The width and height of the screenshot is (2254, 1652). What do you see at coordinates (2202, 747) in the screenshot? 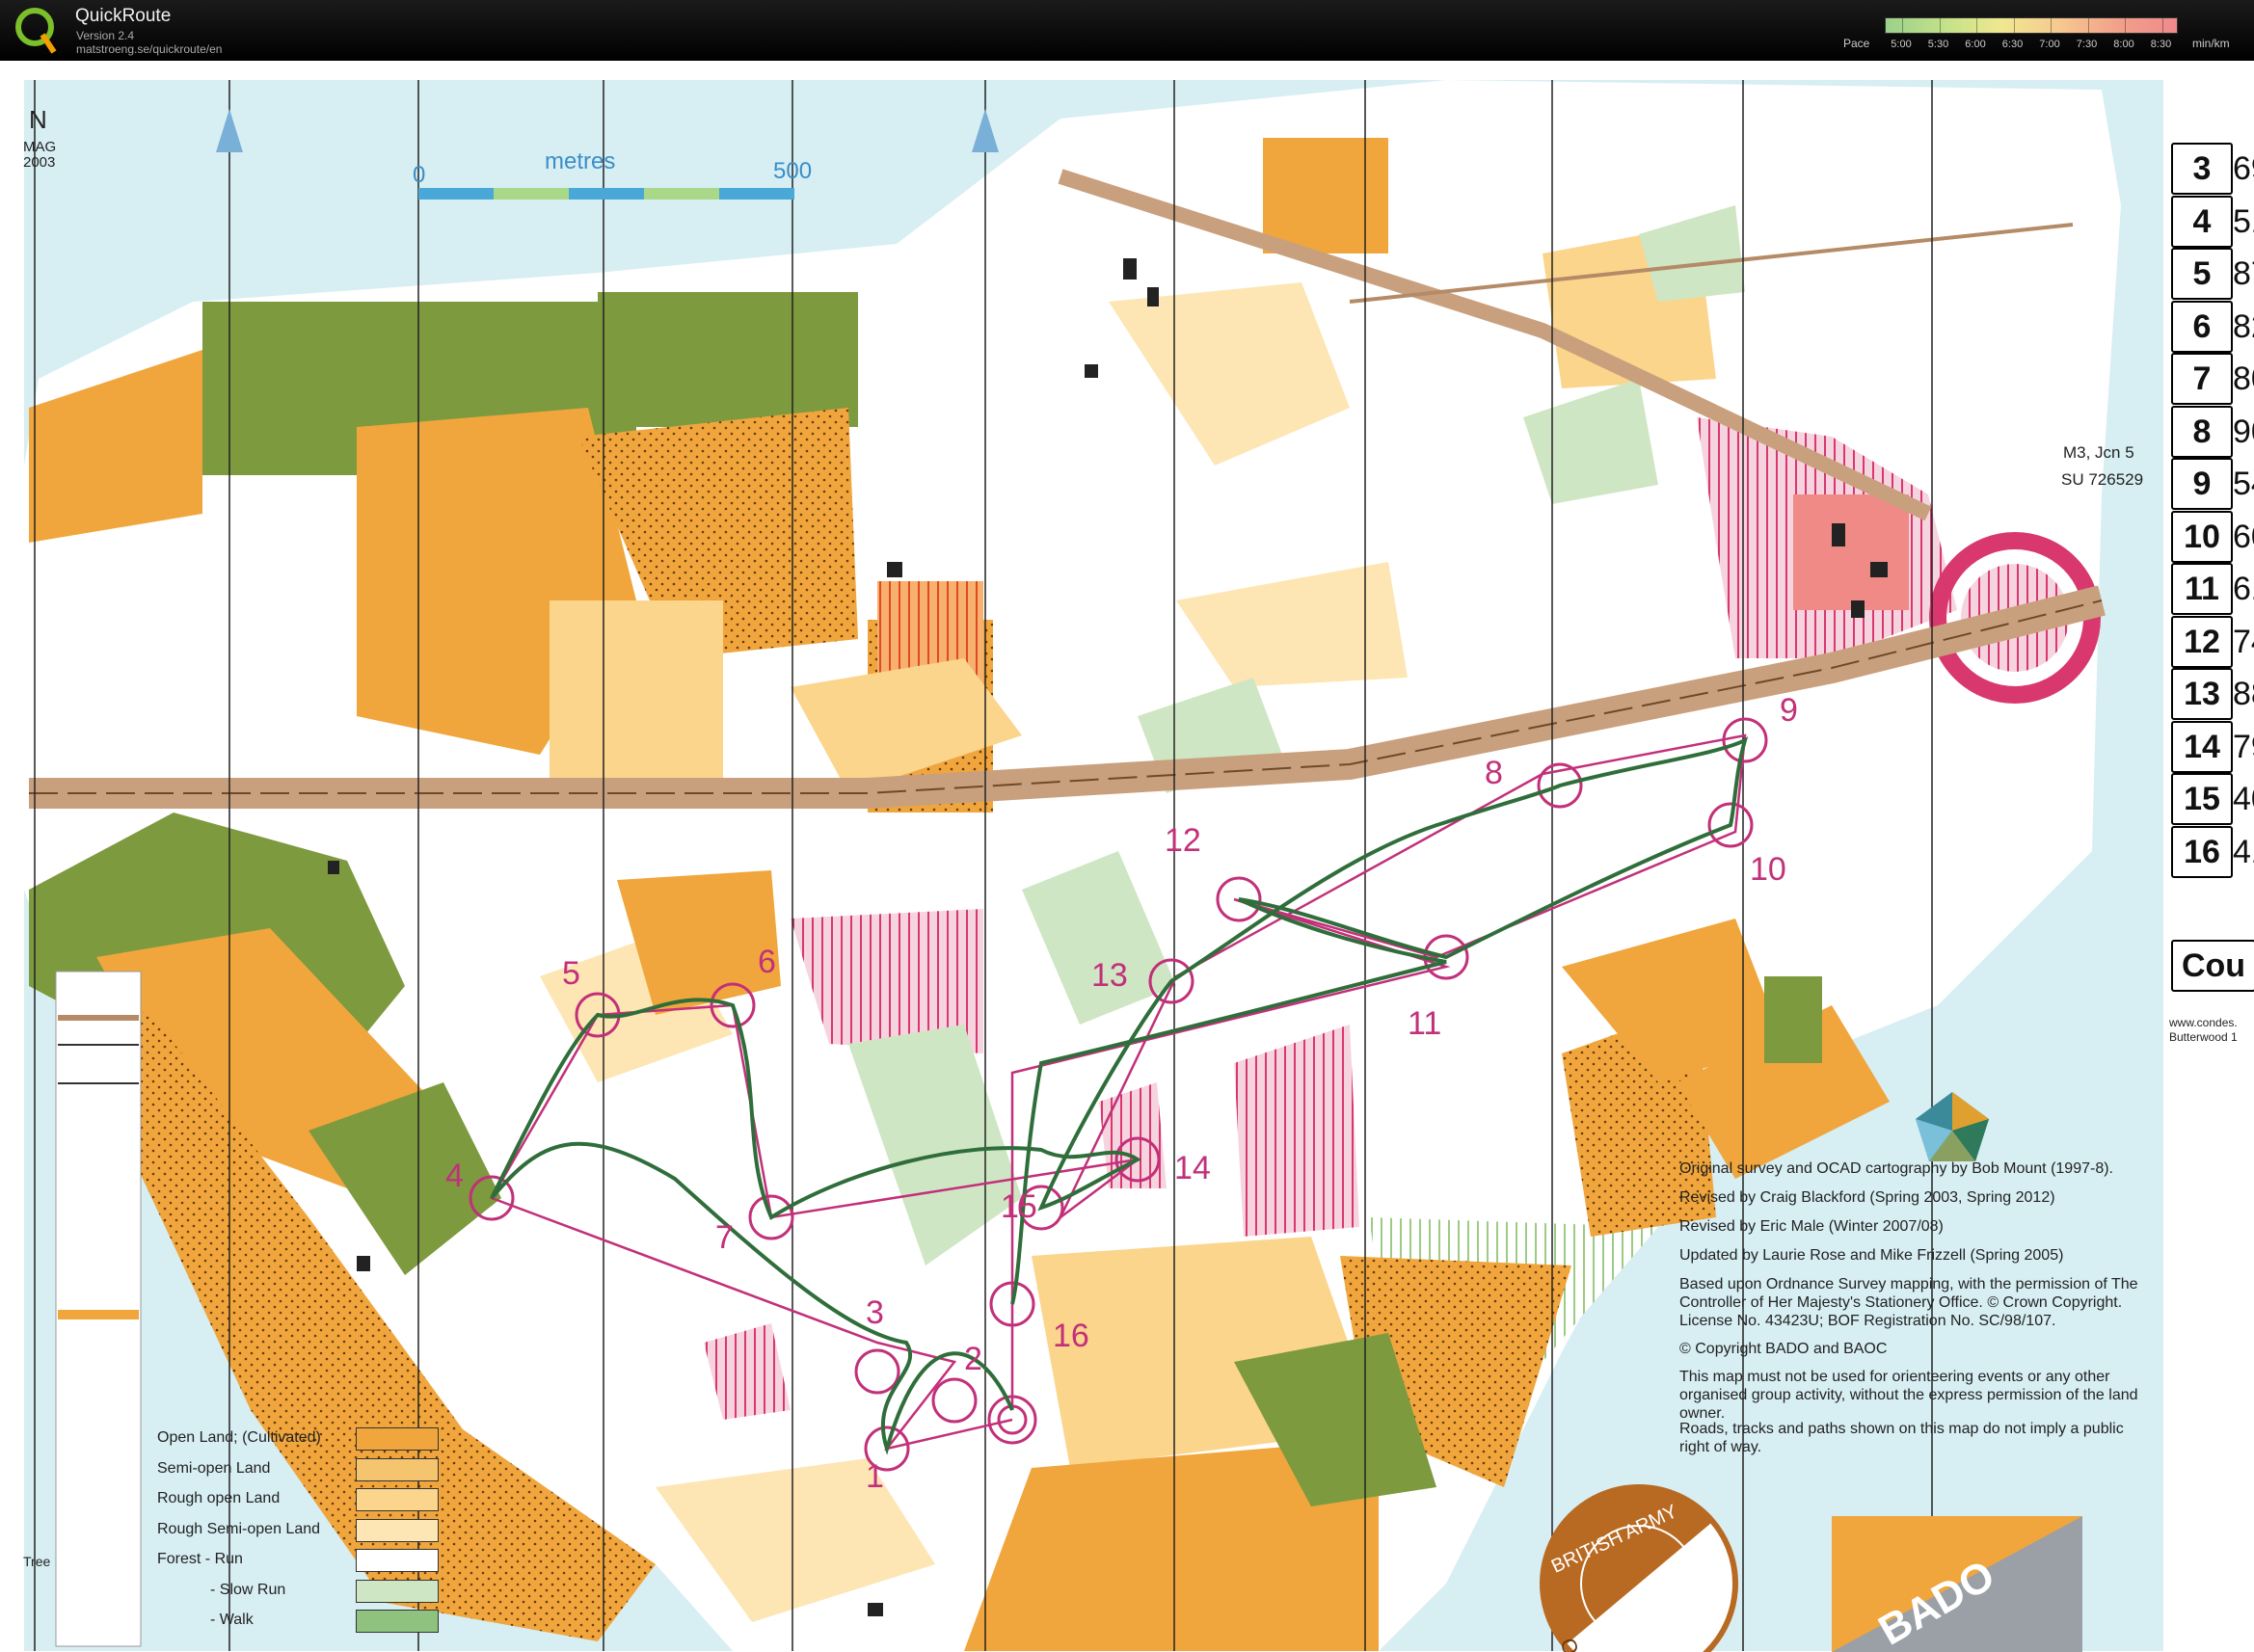
I see `course-table-control: 14` at bounding box center [2202, 747].